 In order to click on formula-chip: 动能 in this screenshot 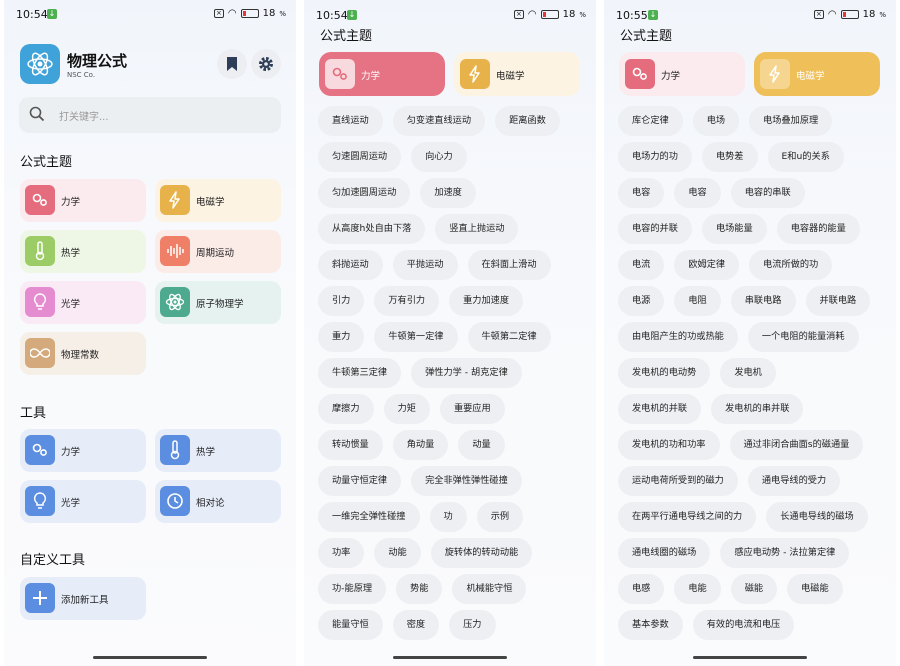, I will do `click(397, 553)`.